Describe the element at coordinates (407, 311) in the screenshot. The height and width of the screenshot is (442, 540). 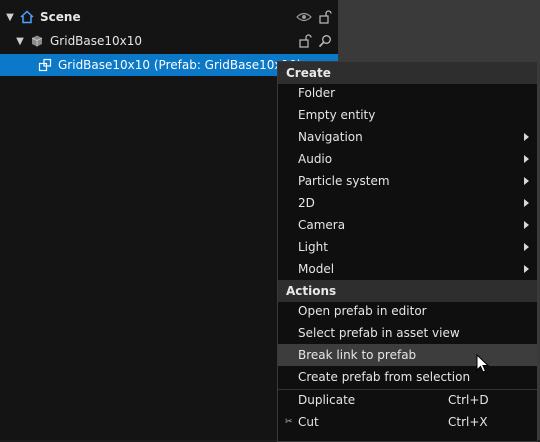
I see `menu-item-open-prefab: Open prefab in editor` at that location.